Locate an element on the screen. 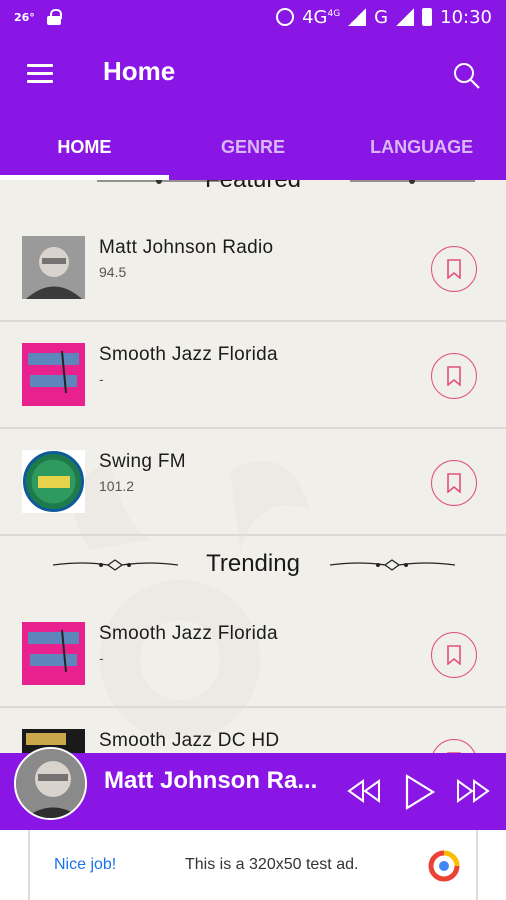 The width and height of the screenshot is (506, 900). tab-home: HOME is located at coordinates (84, 147).